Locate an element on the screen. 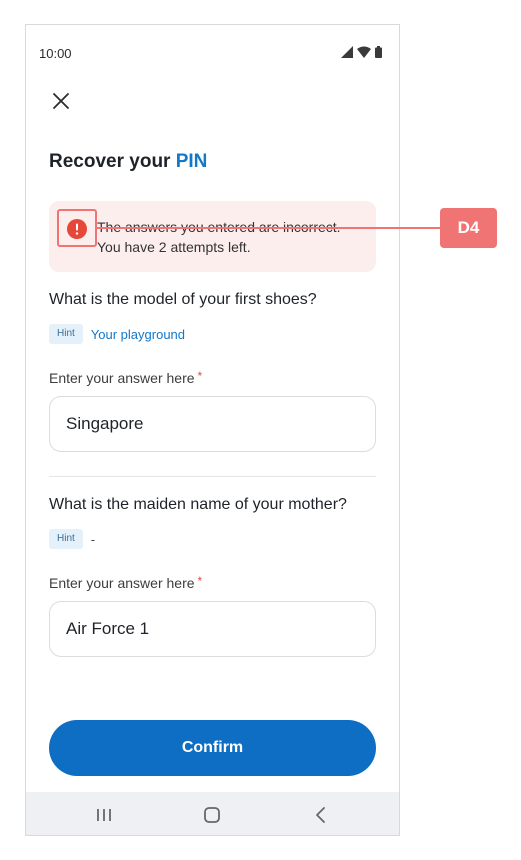 The image size is (521, 860). alert-line-2: You have 2 attempts left. is located at coordinates (174, 247).